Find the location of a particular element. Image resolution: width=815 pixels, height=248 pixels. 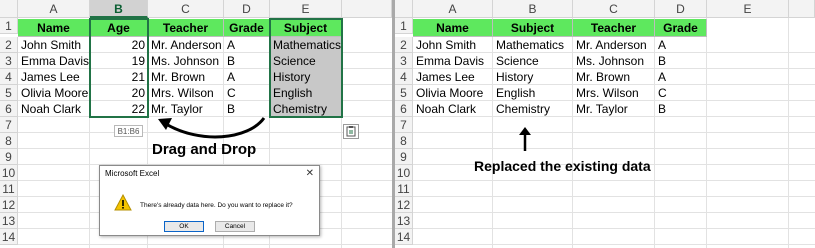

dialog-title: Microsoft Excel is located at coordinates (209, 174).